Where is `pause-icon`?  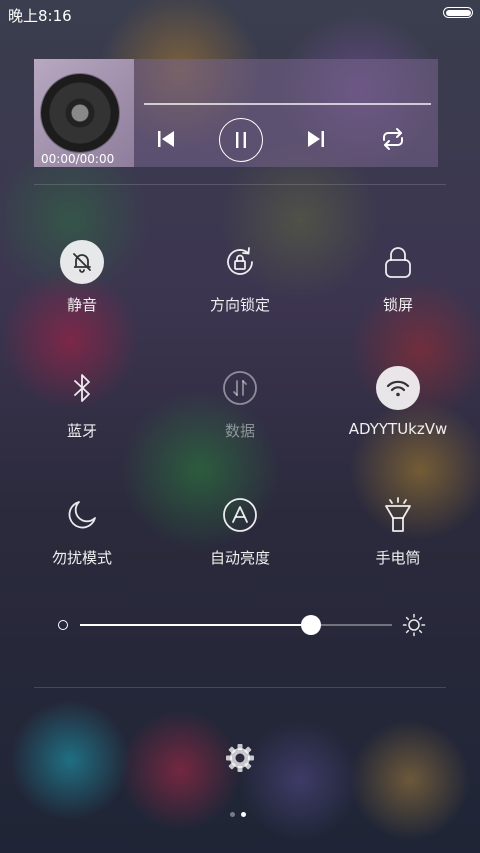
pause-icon is located at coordinates (241, 140).